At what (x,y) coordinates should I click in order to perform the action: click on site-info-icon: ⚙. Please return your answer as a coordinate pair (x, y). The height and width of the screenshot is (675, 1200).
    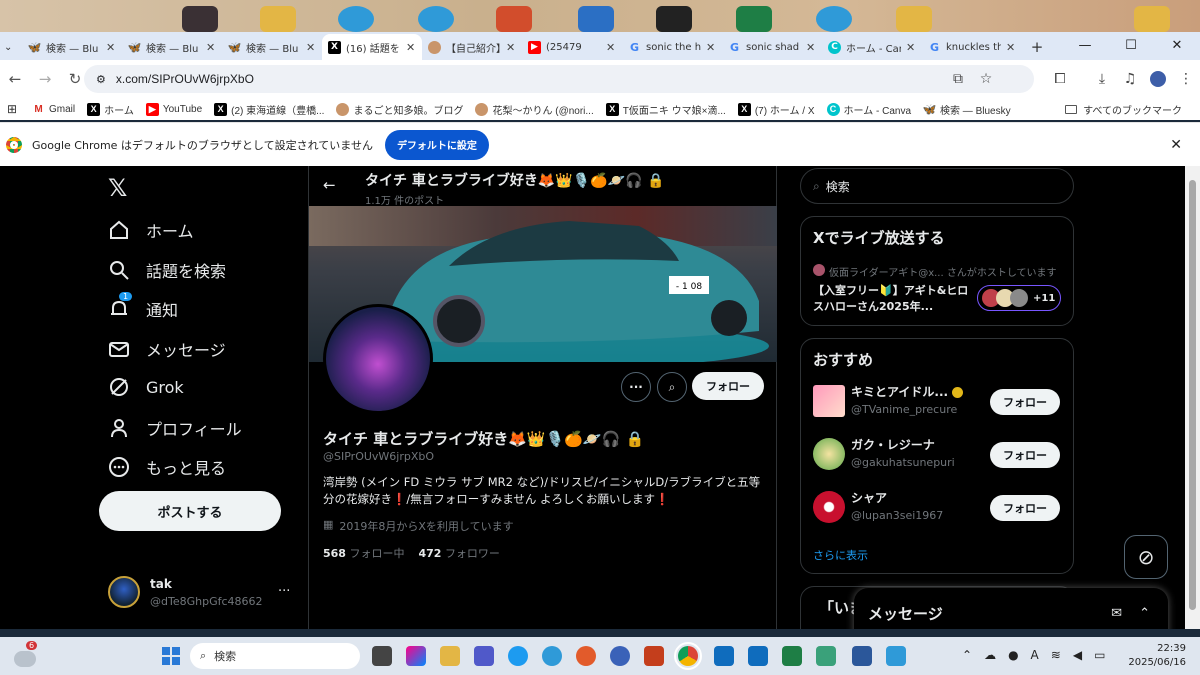
    Looking at the image, I should click on (101, 79).